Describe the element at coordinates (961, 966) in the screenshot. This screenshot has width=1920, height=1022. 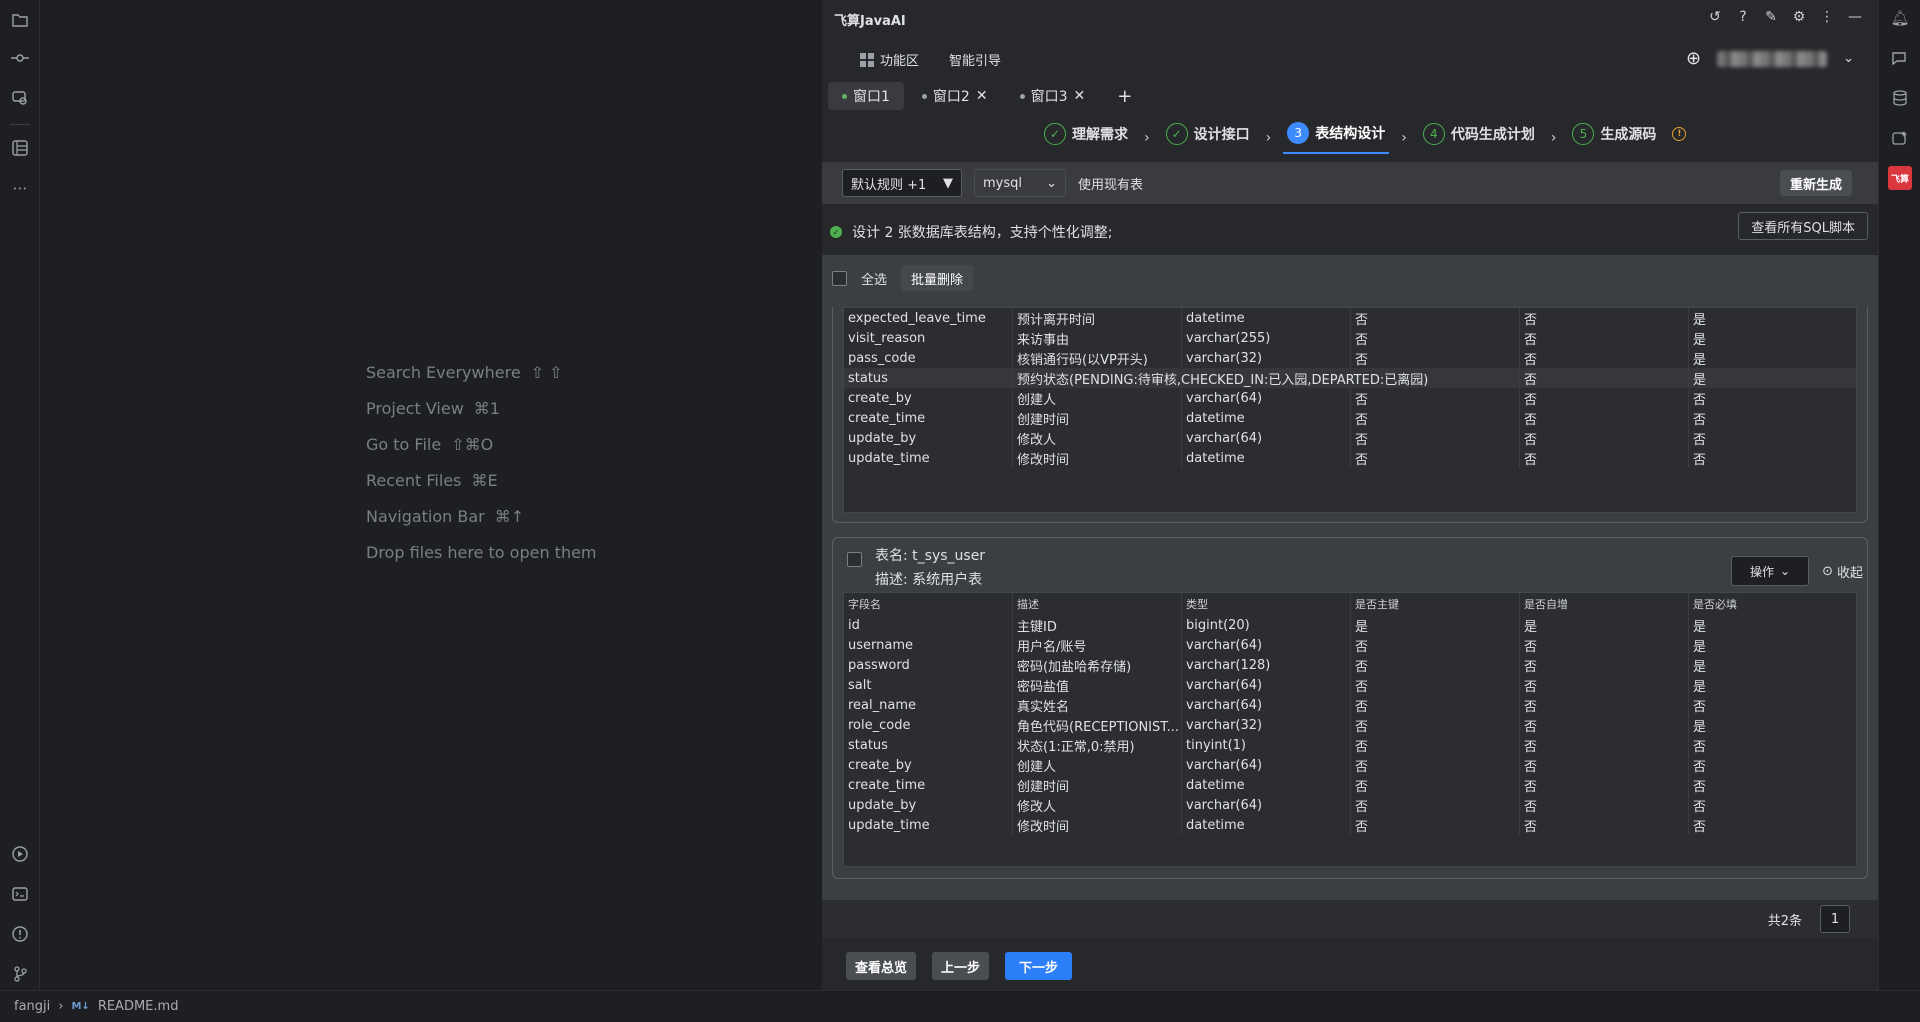
I see `previous-step-button: 上一步` at that location.